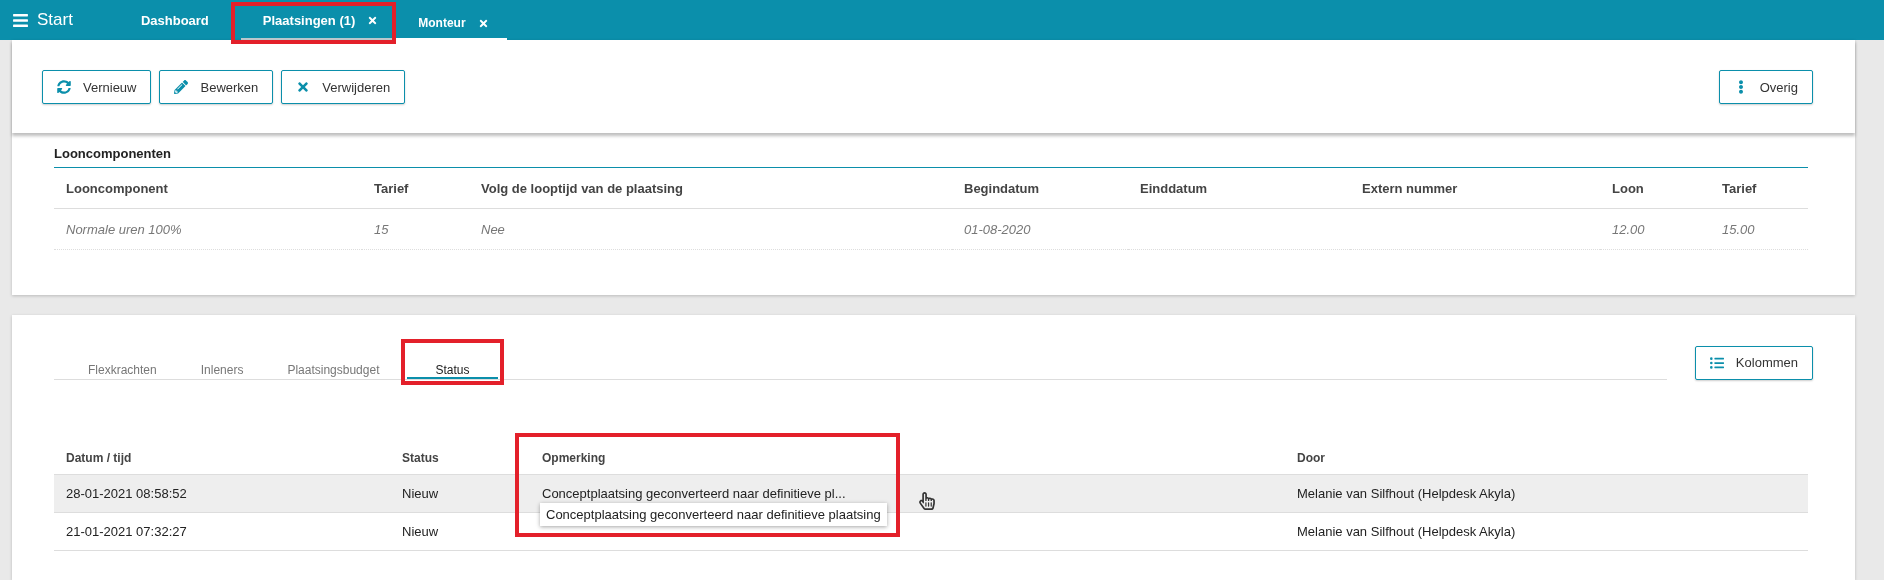  What do you see at coordinates (343, 87) in the screenshot?
I see `toolbar-button: Verwijderen` at bounding box center [343, 87].